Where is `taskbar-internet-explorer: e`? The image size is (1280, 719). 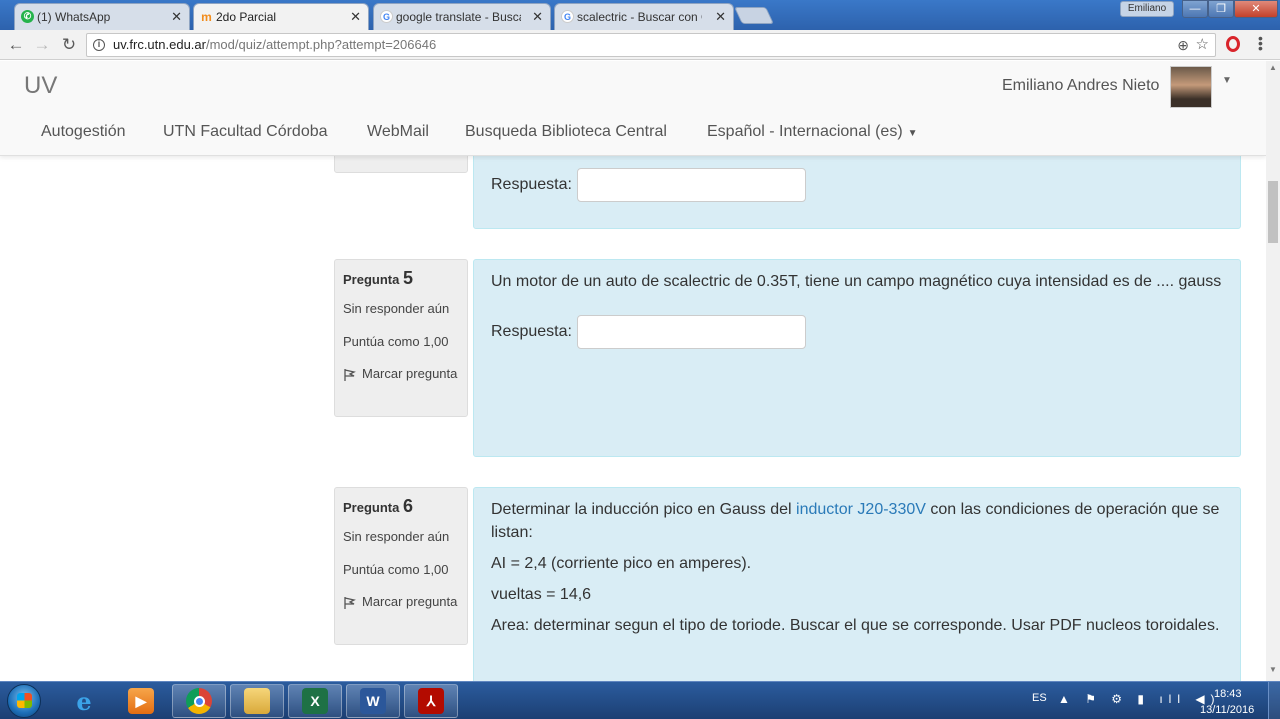 taskbar-internet-explorer: e is located at coordinates (84, 701).